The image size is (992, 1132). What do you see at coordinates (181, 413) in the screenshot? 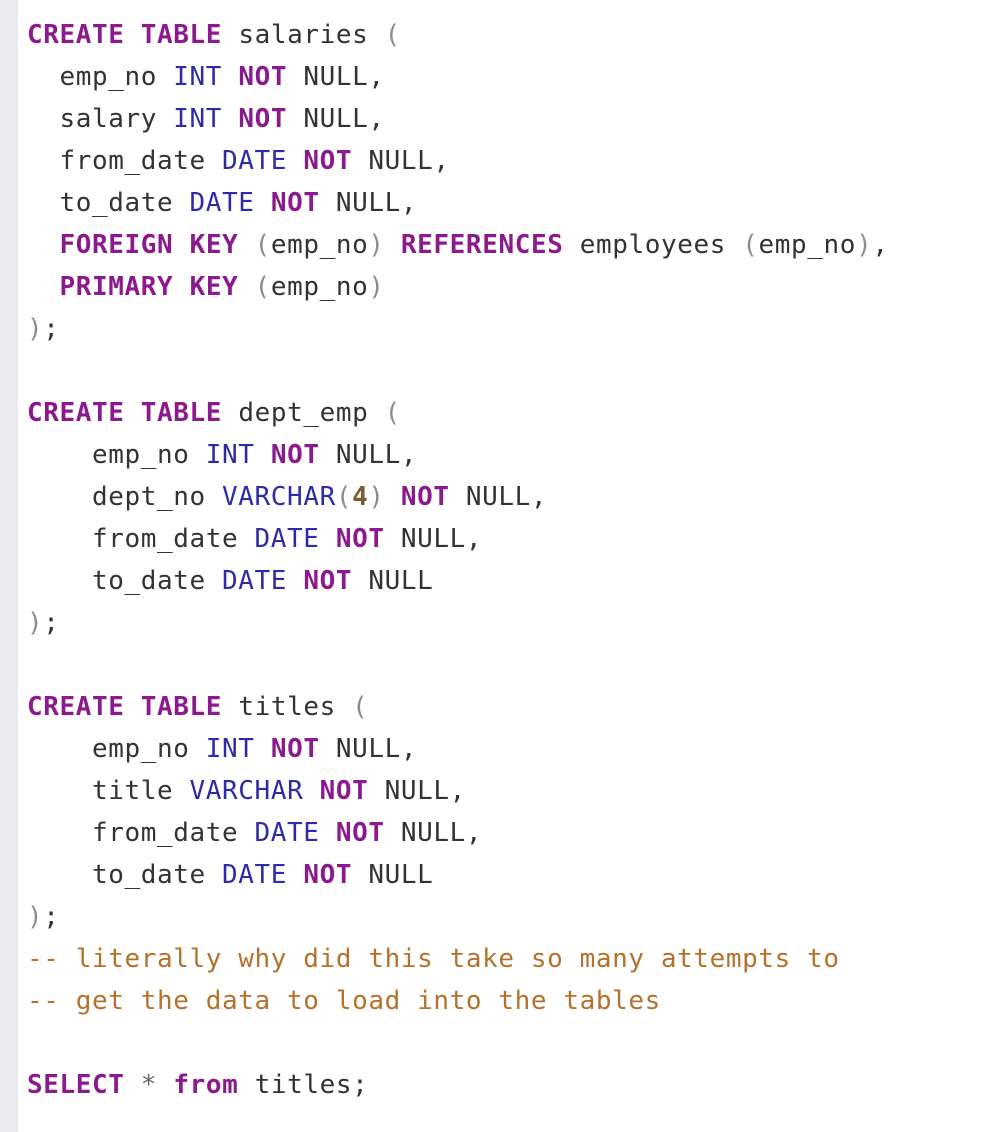
I see `sql-keyword: TABLE` at bounding box center [181, 413].